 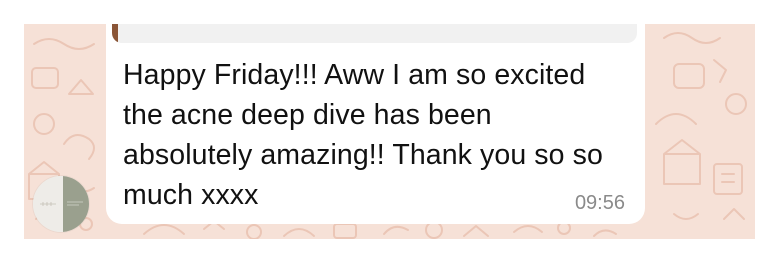 I want to click on message-timestamp: 09:56, so click(x=599, y=203).